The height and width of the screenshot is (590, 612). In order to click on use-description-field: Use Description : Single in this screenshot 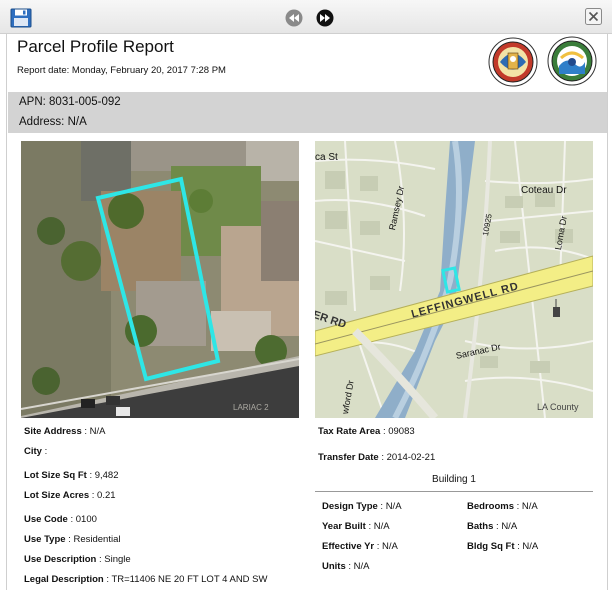, I will do `click(77, 559)`.